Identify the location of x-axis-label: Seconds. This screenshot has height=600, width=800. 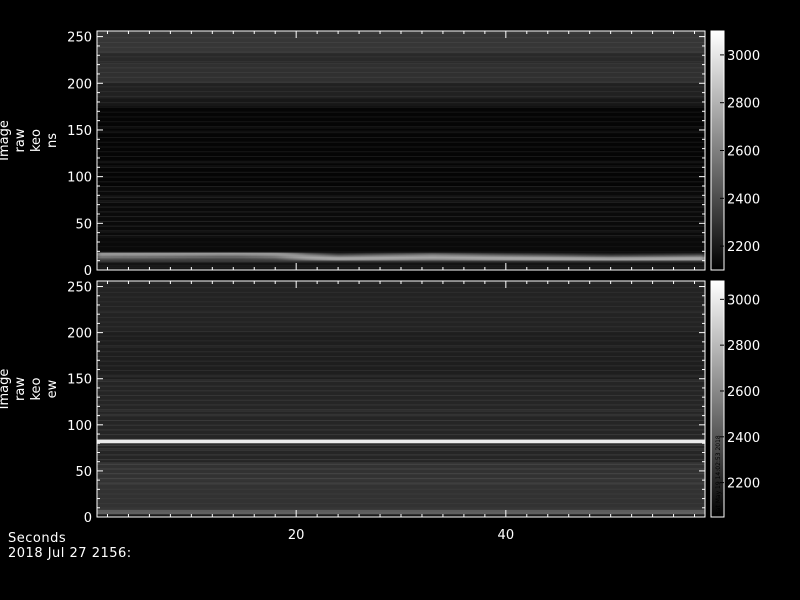
(37, 538).